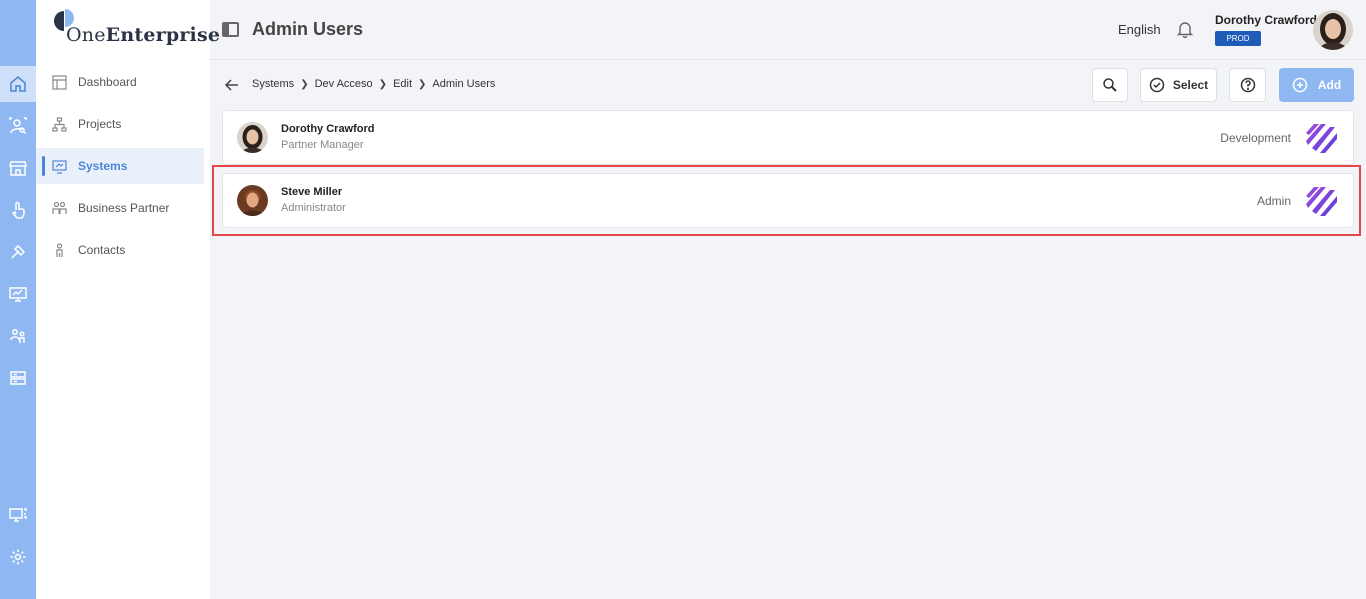 The image size is (1366, 599). Describe the element at coordinates (1157, 85) in the screenshot. I see `check-circle-icon` at that location.